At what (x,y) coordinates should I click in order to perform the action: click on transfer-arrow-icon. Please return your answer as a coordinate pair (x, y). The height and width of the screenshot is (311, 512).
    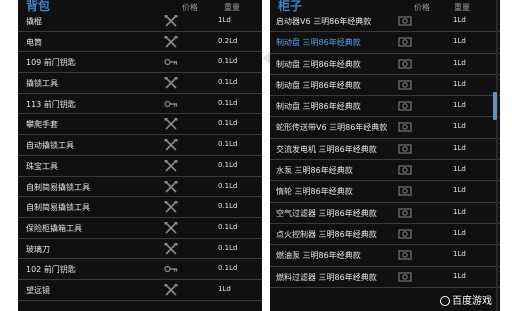
    Looking at the image, I should click on (266, 58).